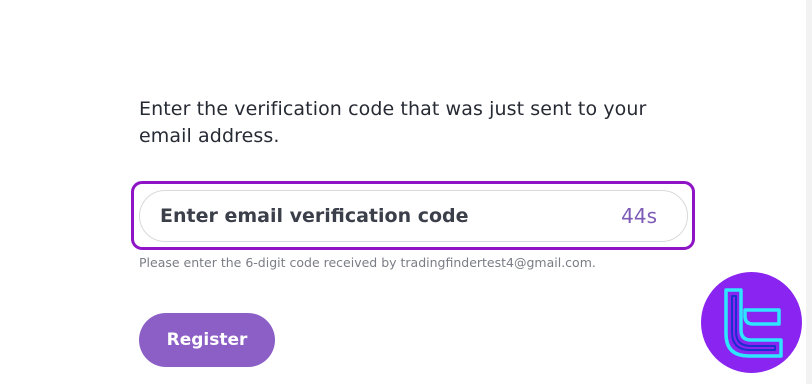 Image resolution: width=812 pixels, height=384 pixels. What do you see at coordinates (639, 216) in the screenshot?
I see `resend-countdown: 44s` at bounding box center [639, 216].